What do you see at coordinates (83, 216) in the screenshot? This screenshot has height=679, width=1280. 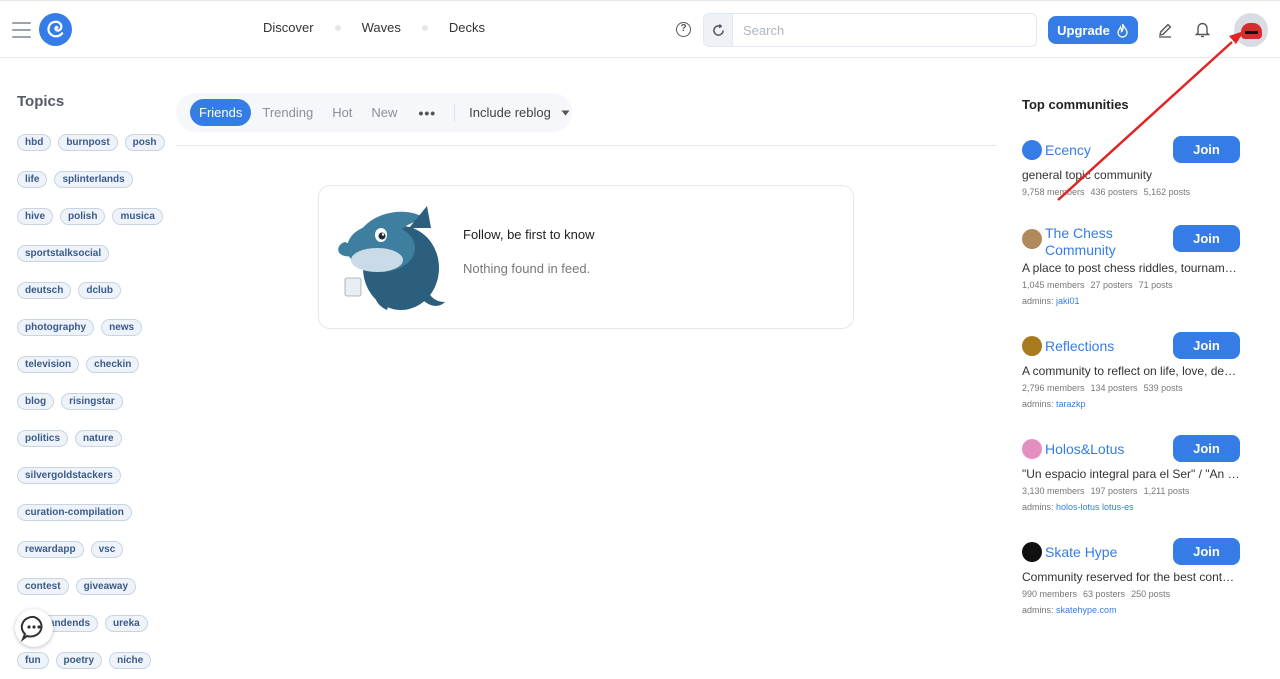 I see `topic-tag: polish` at bounding box center [83, 216].